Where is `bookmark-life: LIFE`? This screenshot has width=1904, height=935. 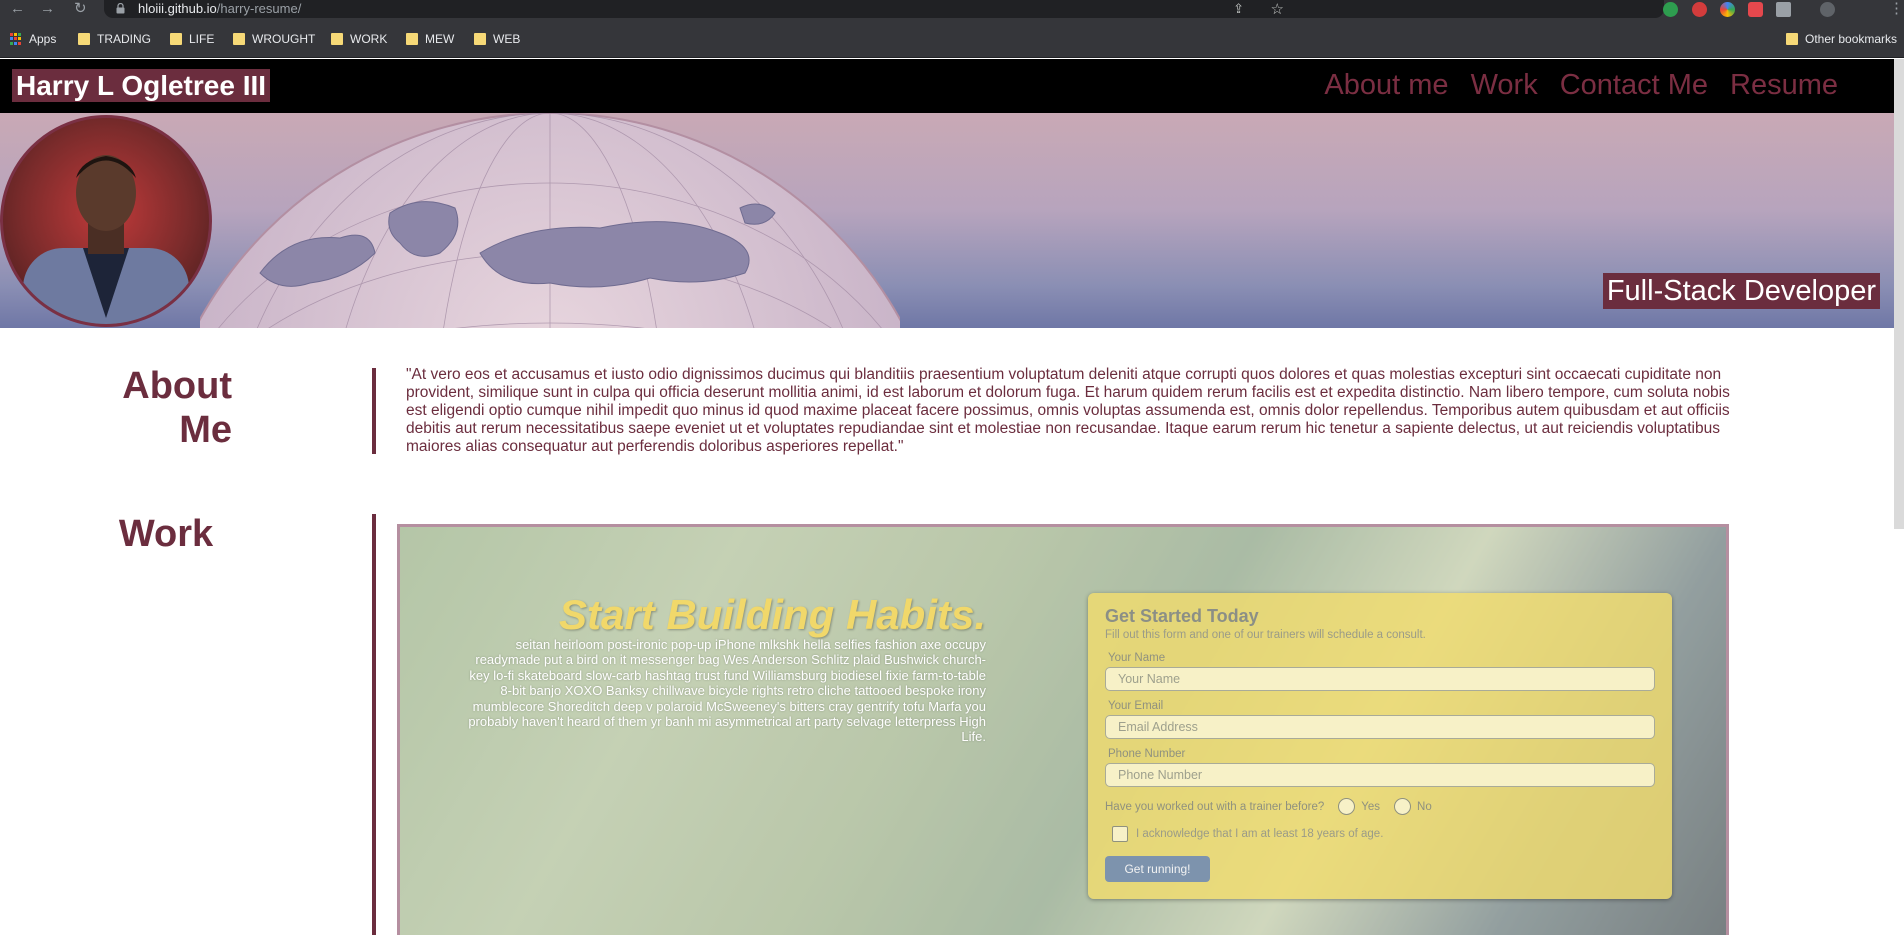
bookmark-life: LIFE is located at coordinates (192, 39).